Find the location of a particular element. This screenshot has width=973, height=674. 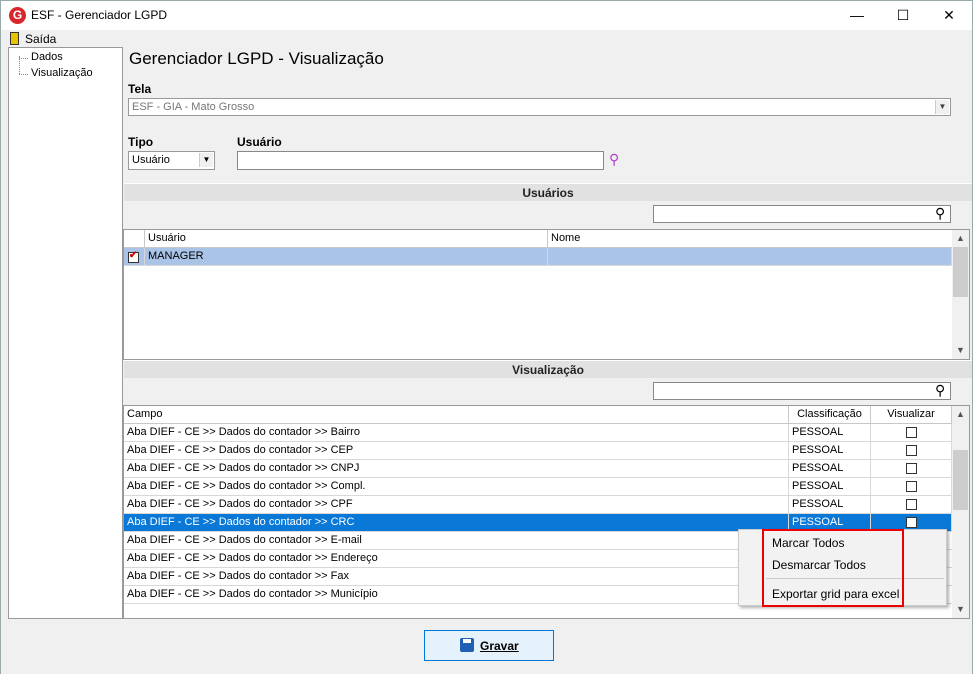

title-bar: G ESF - Gerenciador LGPD — ☐ ✕ is located at coordinates (486, 15).